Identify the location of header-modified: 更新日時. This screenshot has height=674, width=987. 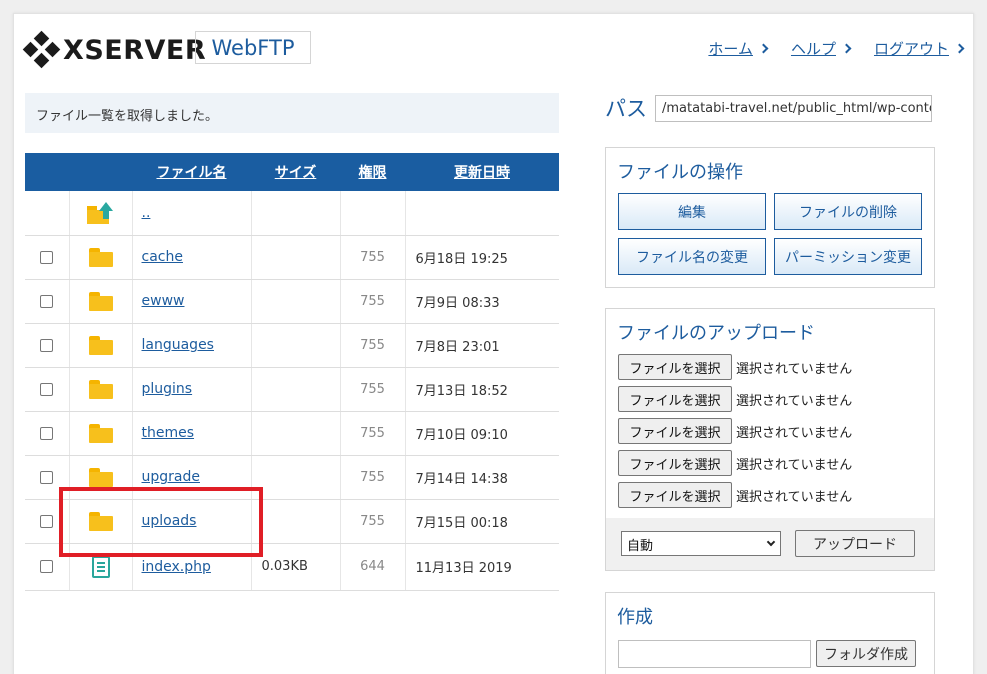
(482, 172).